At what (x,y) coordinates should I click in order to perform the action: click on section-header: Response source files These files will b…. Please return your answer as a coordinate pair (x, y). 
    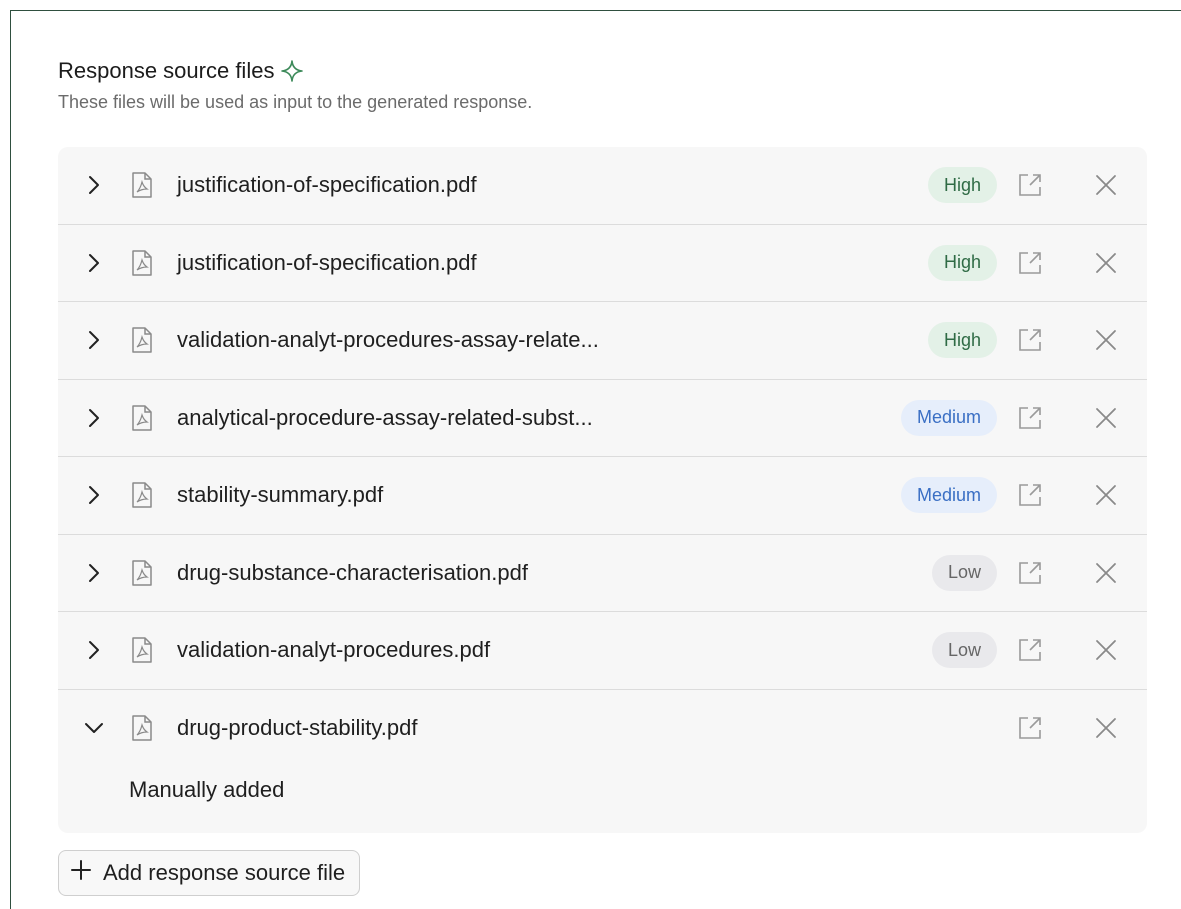
    Looking at the image, I should click on (295, 84).